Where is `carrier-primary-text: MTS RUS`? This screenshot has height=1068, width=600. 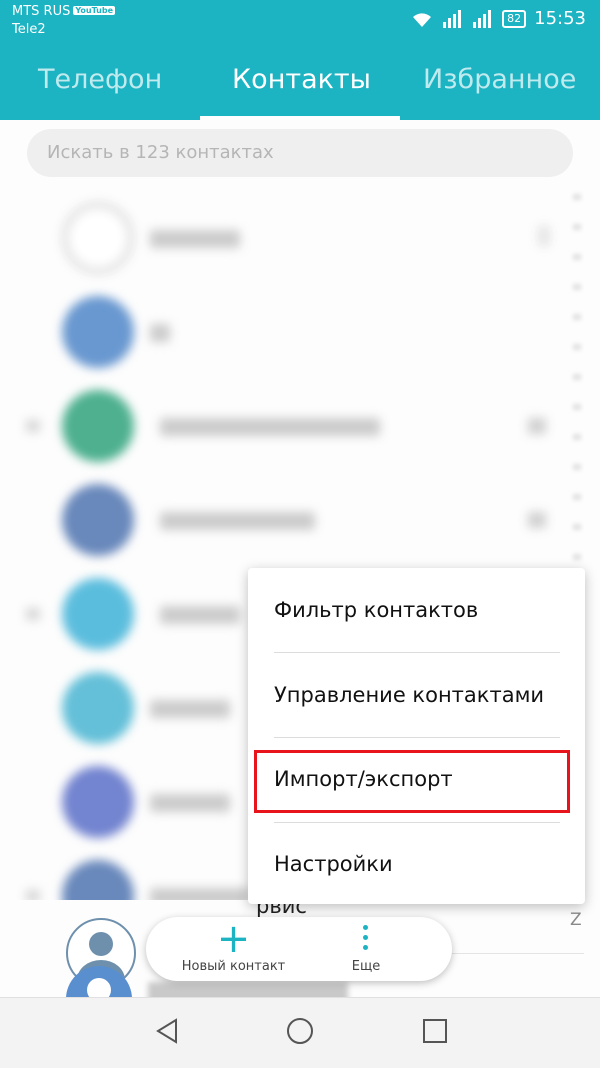
carrier-primary-text: MTS RUS is located at coordinates (41, 11).